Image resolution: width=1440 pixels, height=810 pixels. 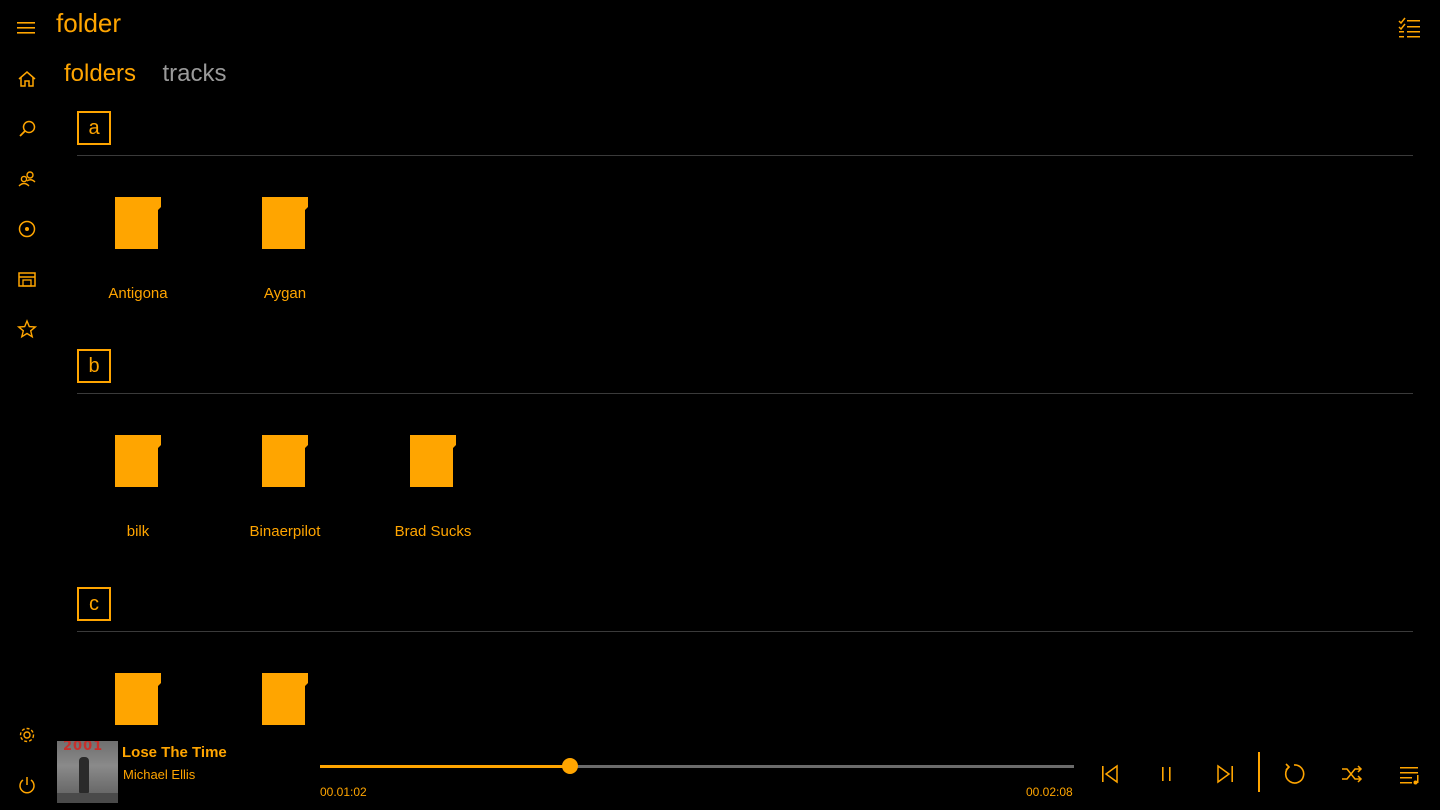 I want to click on sidebar-item-search, so click(x=27, y=129).